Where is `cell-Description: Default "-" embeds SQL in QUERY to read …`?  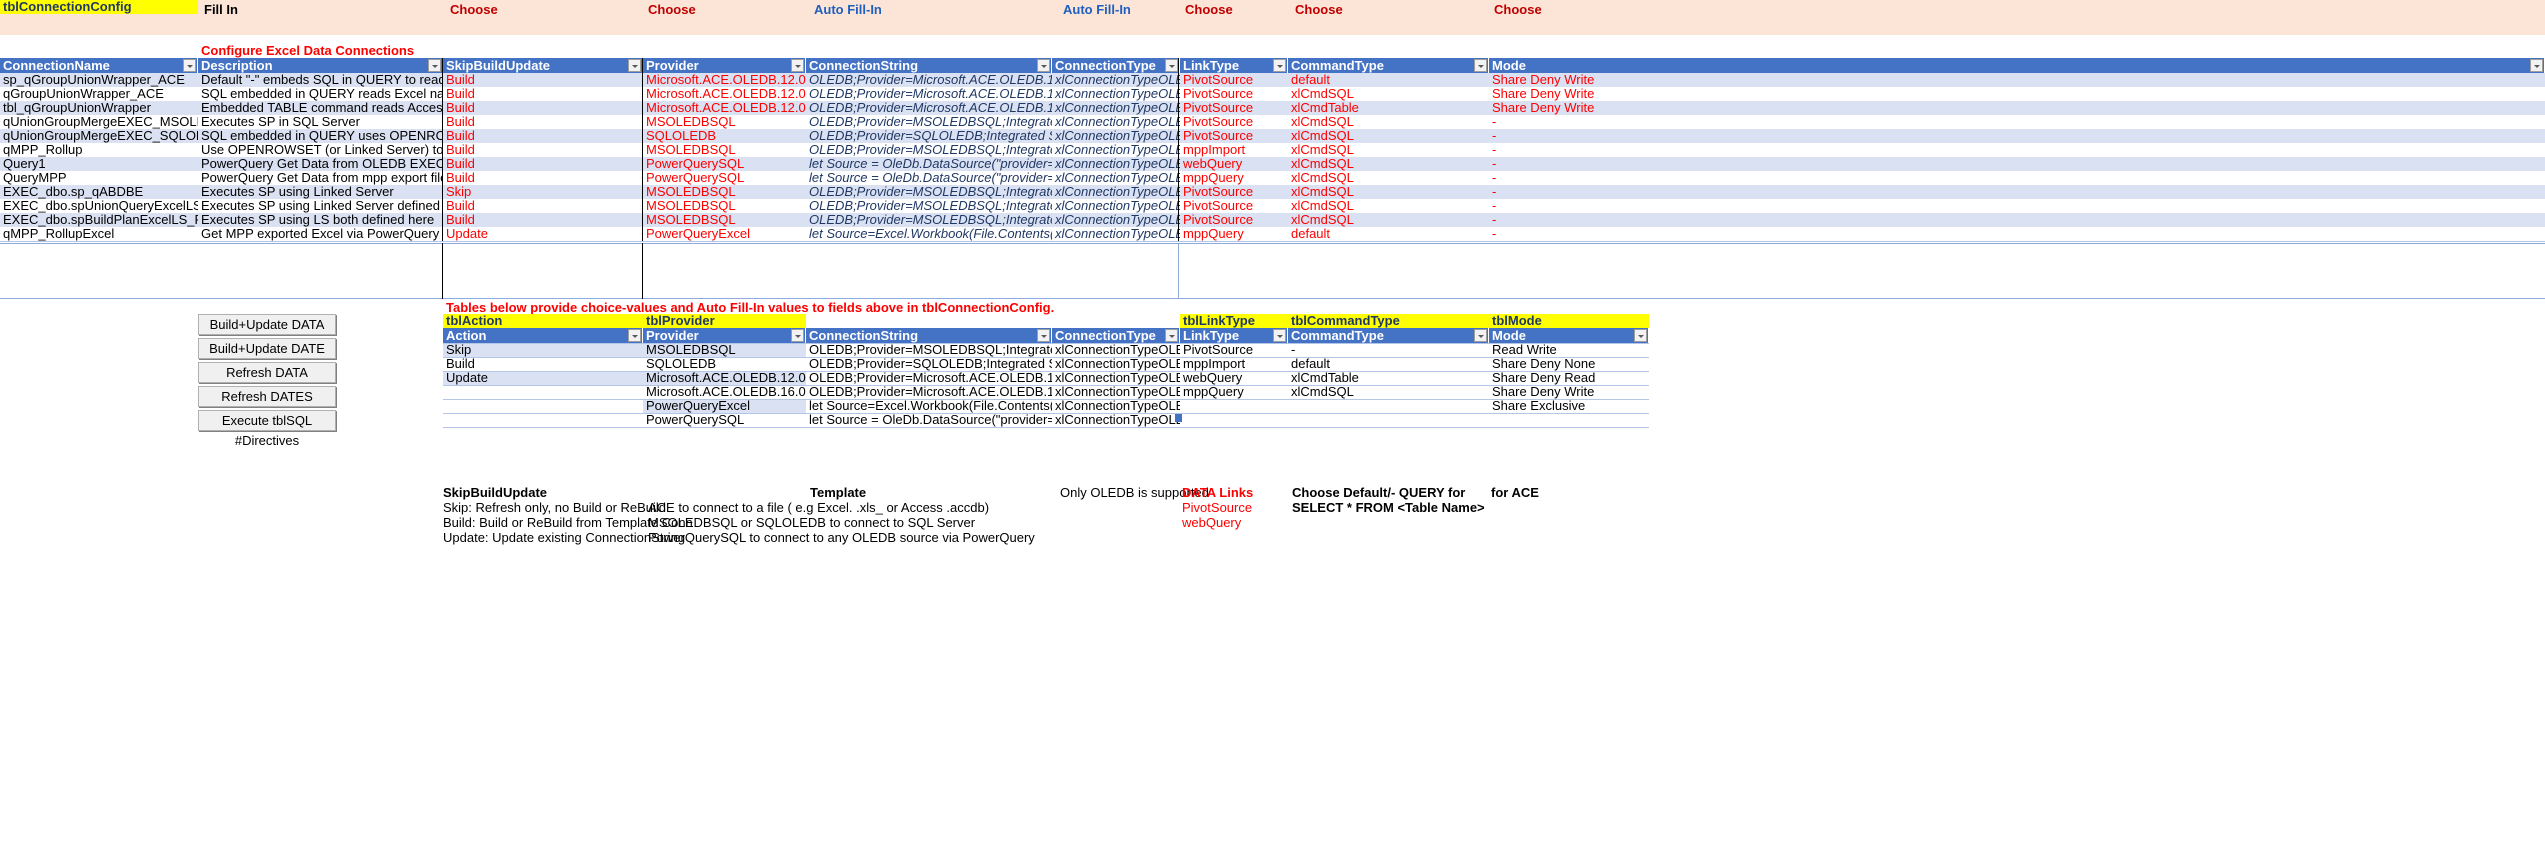 cell-Description: Default "-" embeds SQL in QUERY to read … is located at coordinates (320, 80).